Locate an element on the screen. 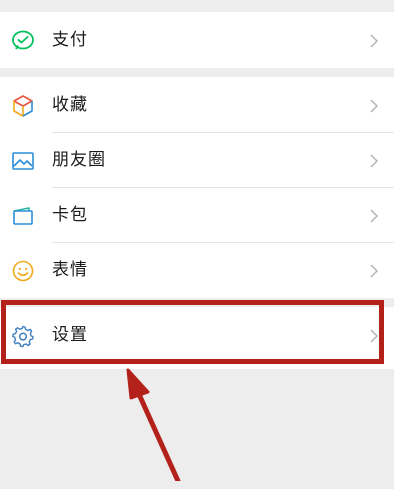 The width and height of the screenshot is (394, 489). menu-item-stickers-label: 表情 is located at coordinates (70, 270).